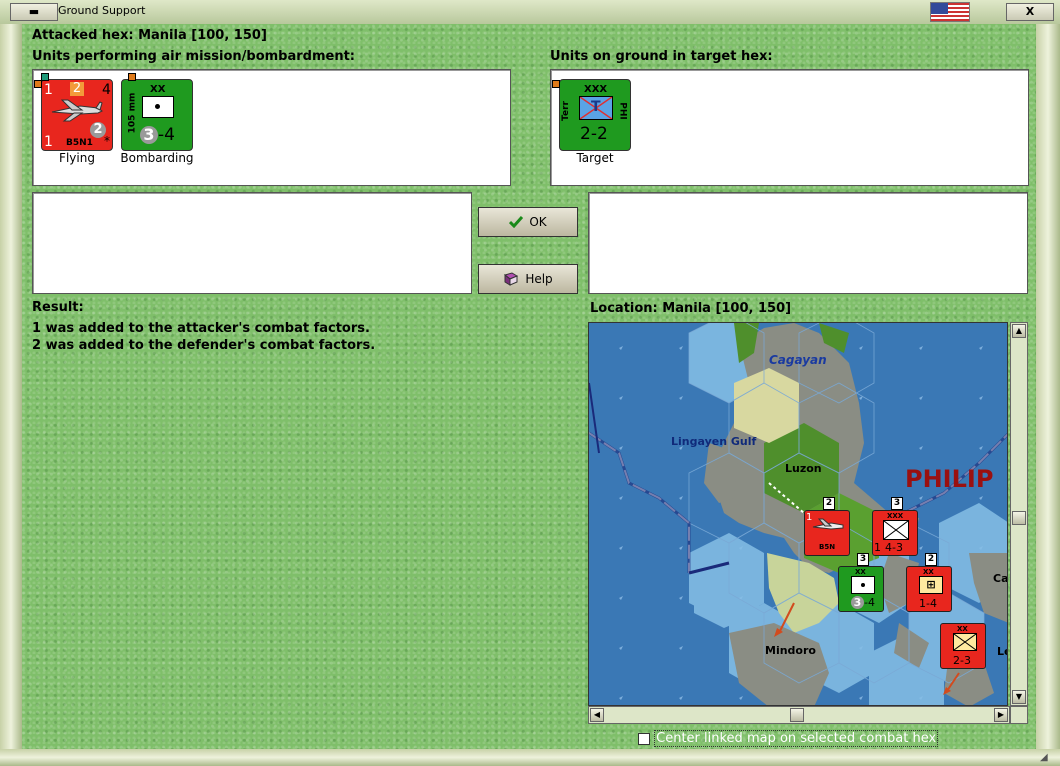  What do you see at coordinates (1019, 331) in the screenshot?
I see `scroll-up-icon: ▲` at bounding box center [1019, 331].